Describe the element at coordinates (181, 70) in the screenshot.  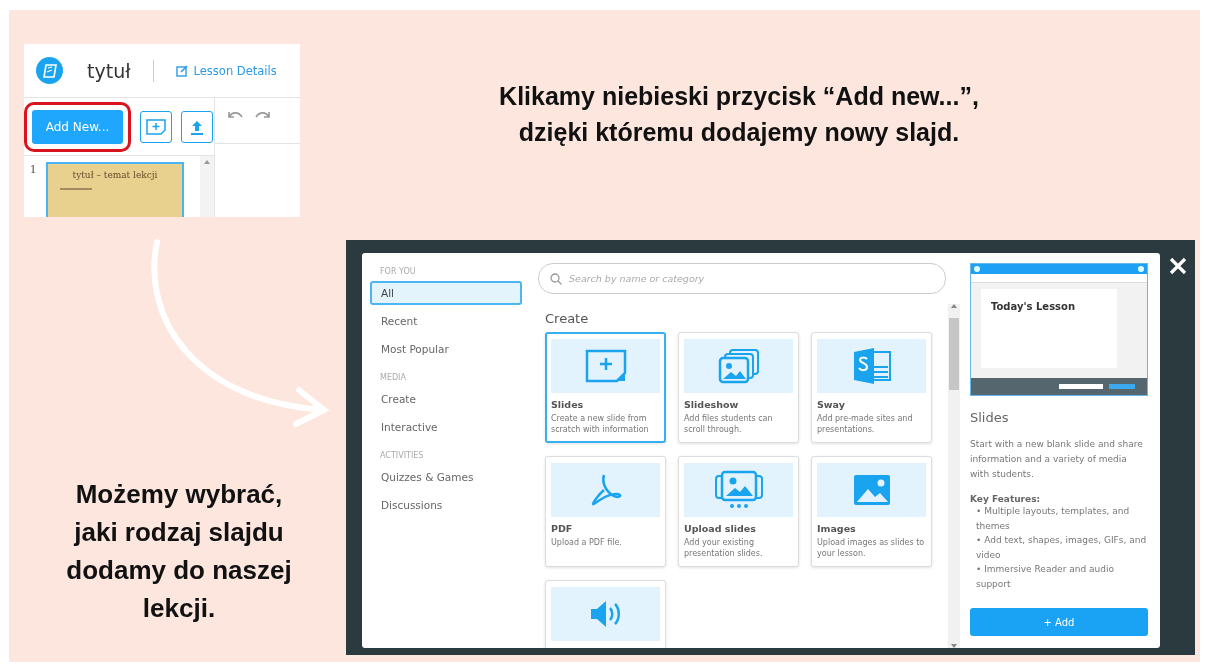
I see `edit-icon` at that location.